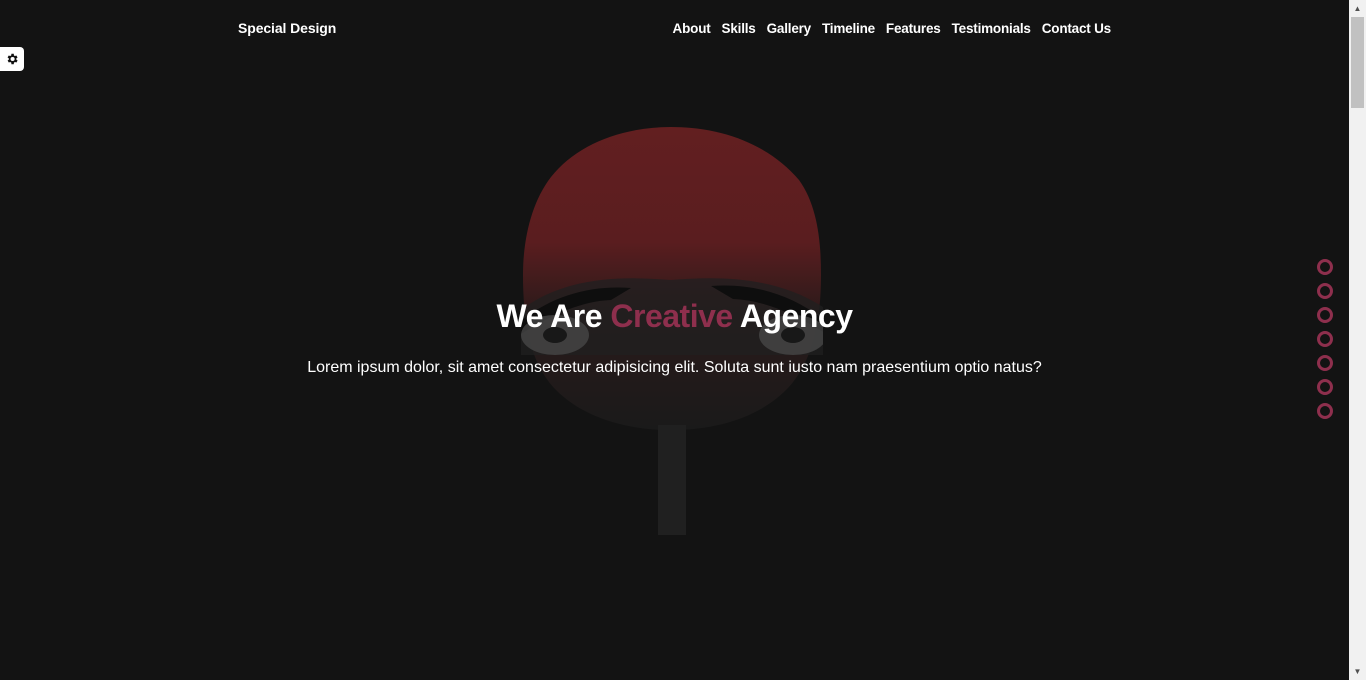 Image resolution: width=1366 pixels, height=680 pixels. What do you see at coordinates (1357, 340) in the screenshot?
I see `vertical-scrollbar: ▲ ▼` at bounding box center [1357, 340].